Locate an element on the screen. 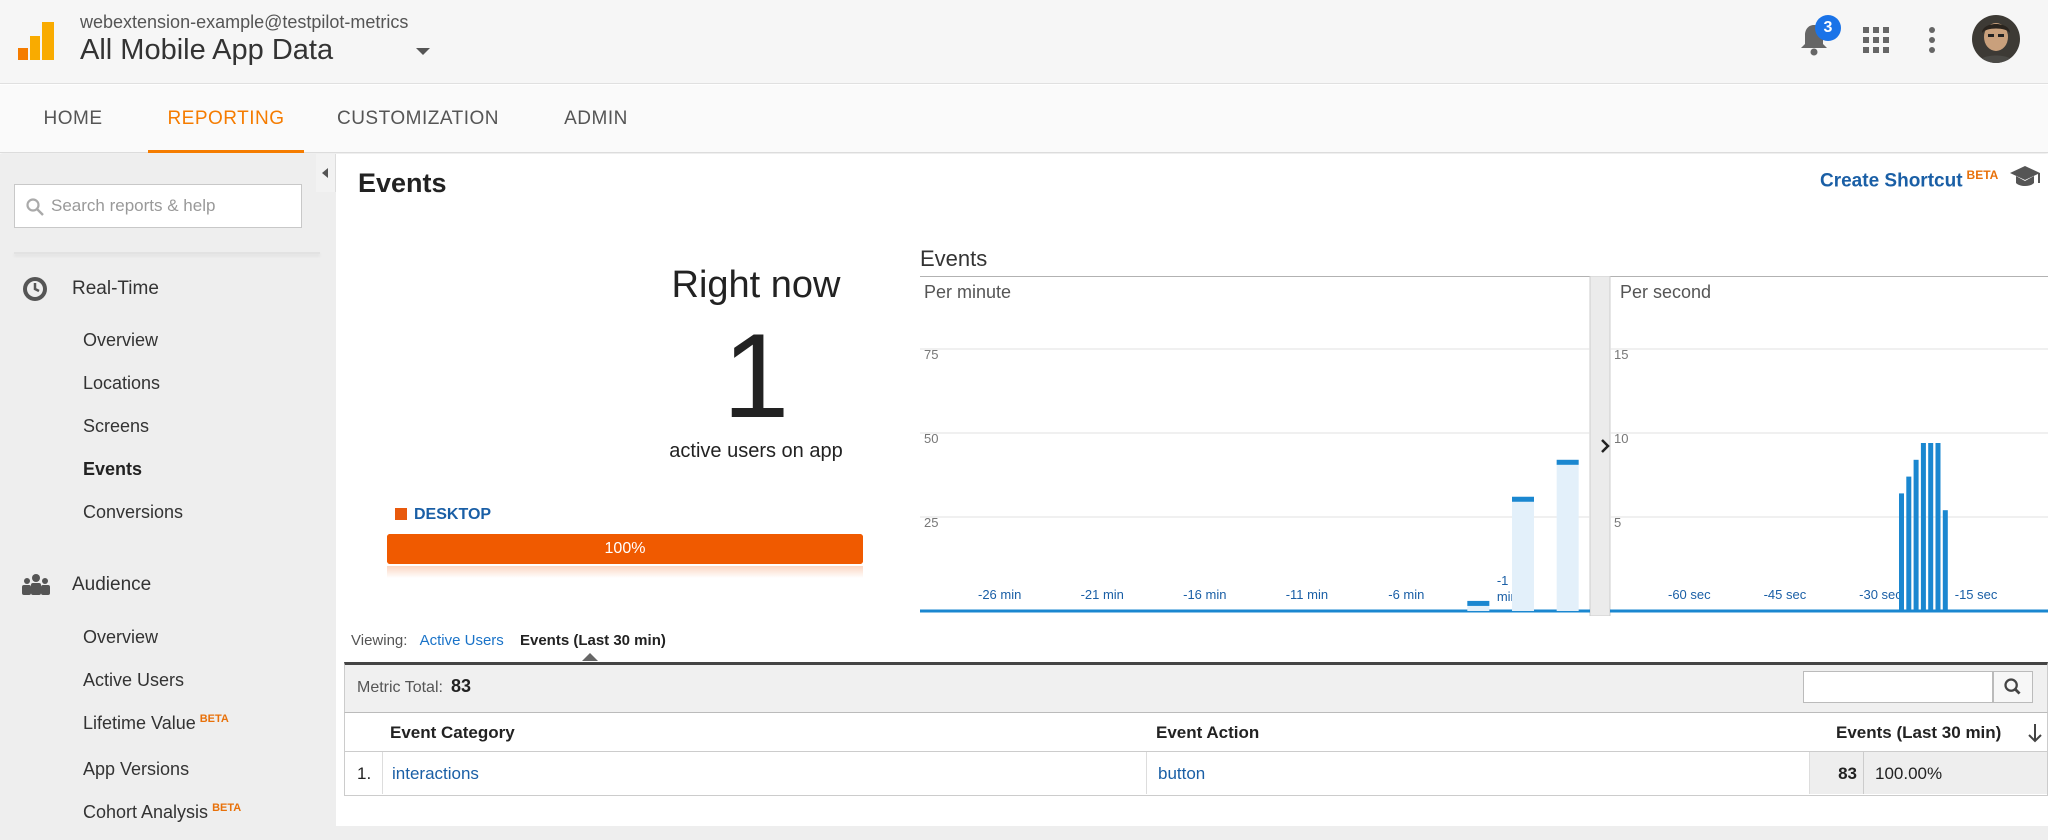  metric-total-value: 83 is located at coordinates (461, 686).